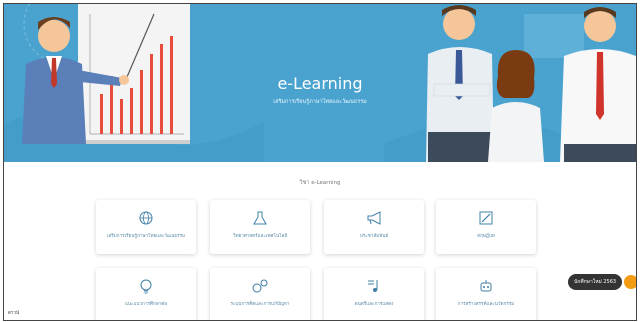 Image resolution: width=640 pixels, height=322 pixels. What do you see at coordinates (260, 304) in the screenshot?
I see `course-card-label: ระบบการคิดและการแก้ปัญหา` at bounding box center [260, 304].